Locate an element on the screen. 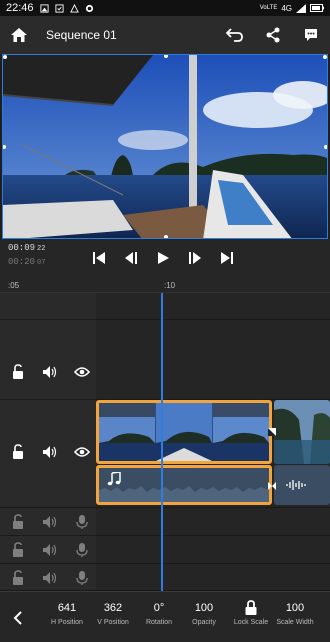 The height and width of the screenshot is (642, 330). alert-icon is located at coordinates (74, 8).